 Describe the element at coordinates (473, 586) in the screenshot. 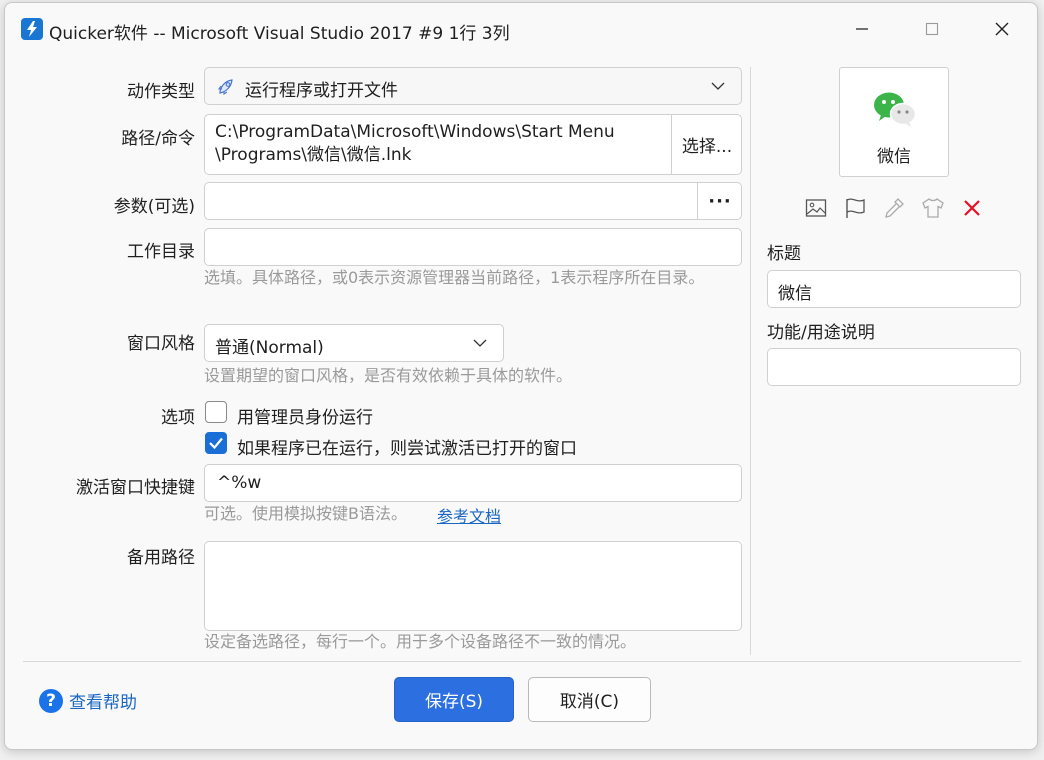

I see `backup-path-textarea` at that location.